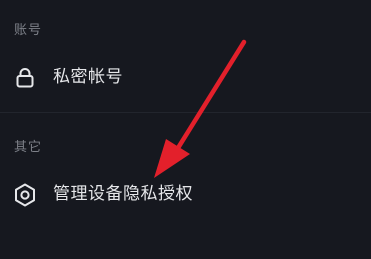 The width and height of the screenshot is (371, 259). What do you see at coordinates (28, 30) in the screenshot?
I see `section-title-account: 账号` at bounding box center [28, 30].